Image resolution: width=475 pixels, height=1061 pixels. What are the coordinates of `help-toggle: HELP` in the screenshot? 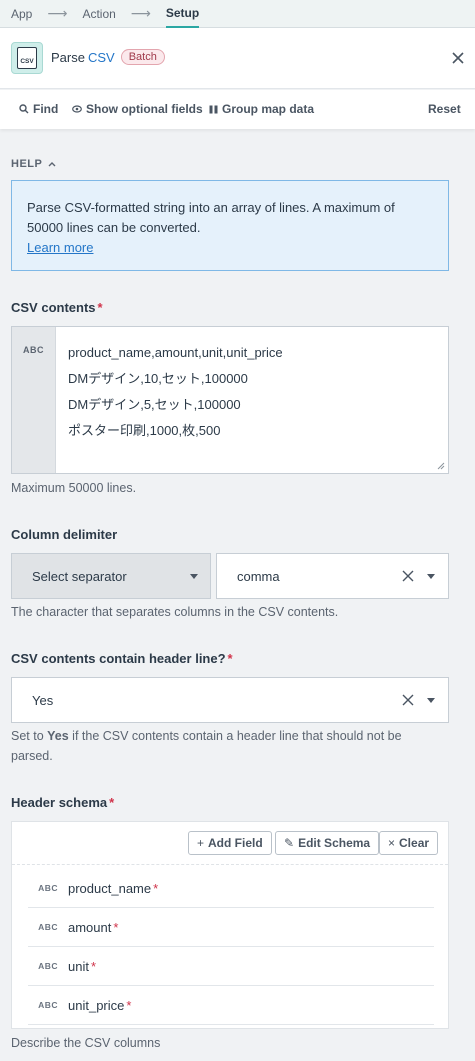 It's located at (34, 164).